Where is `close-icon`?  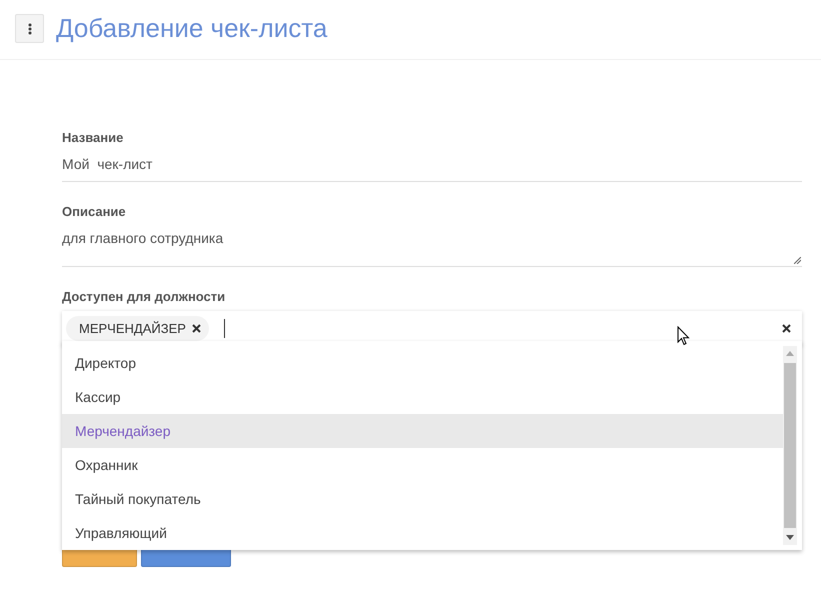 close-icon is located at coordinates (786, 328).